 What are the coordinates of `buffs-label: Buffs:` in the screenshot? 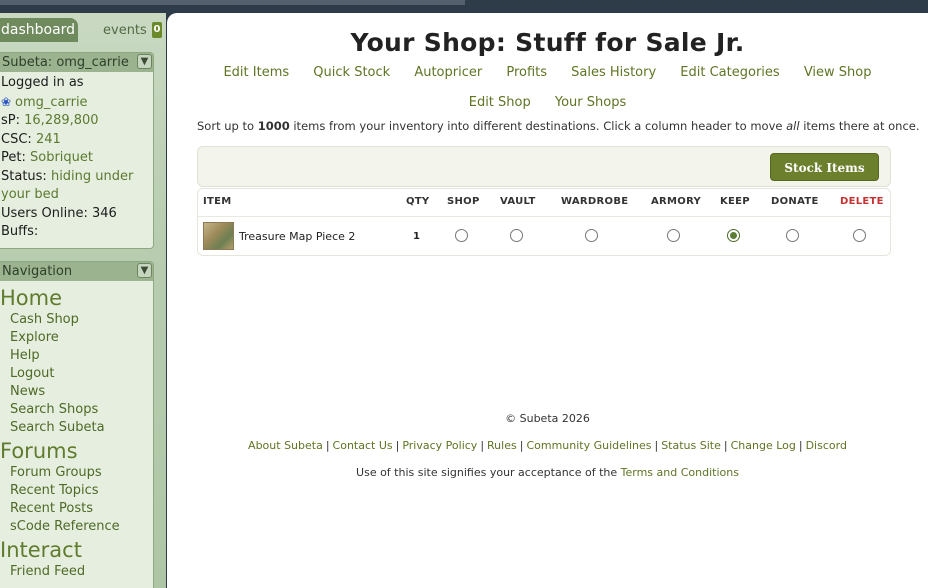 It's located at (20, 231).